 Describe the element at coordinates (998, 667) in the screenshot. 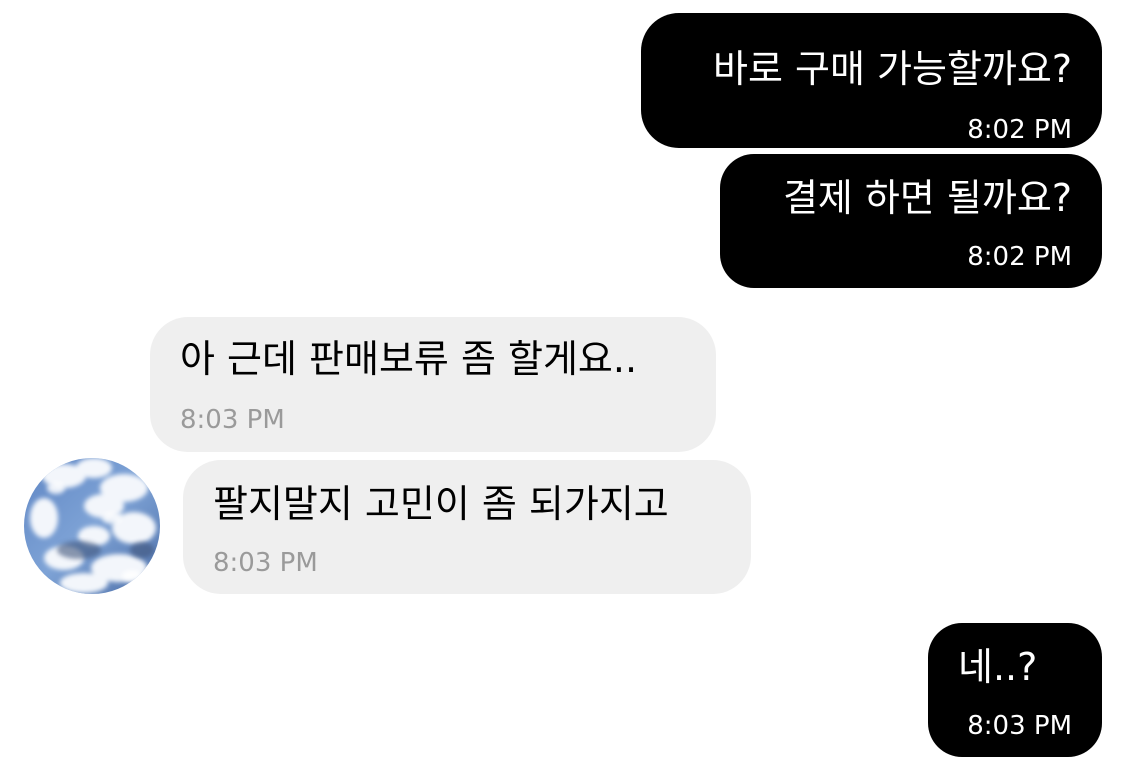

I see `message-text: 네..?` at that location.